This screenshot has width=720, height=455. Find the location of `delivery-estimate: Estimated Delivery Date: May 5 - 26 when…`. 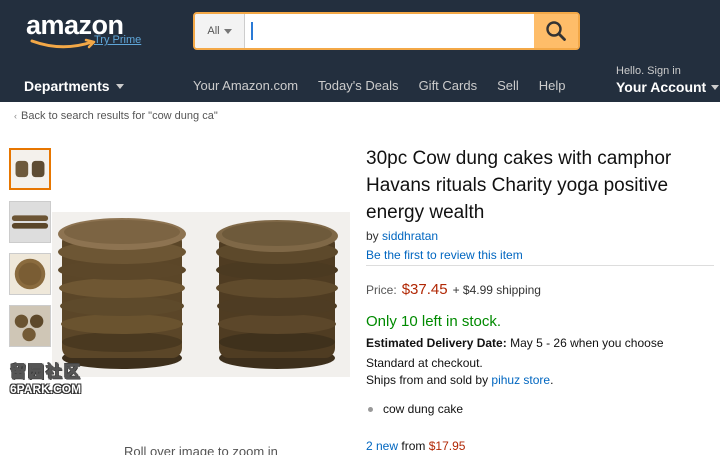

delivery-estimate: Estimated Delivery Date: May 5 - 26 when… is located at coordinates (536, 353).